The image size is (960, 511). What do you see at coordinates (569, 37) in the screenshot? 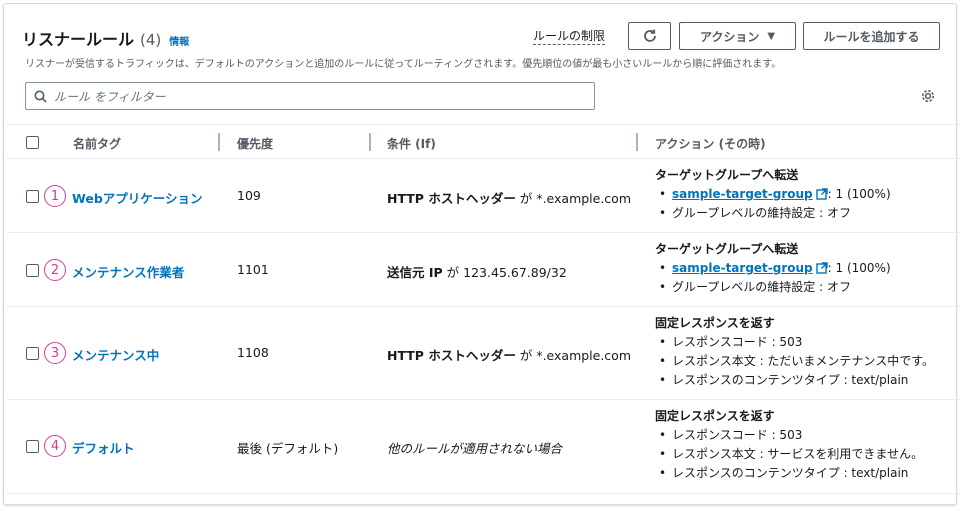
I see `rule-limit-link: ルールの制限` at bounding box center [569, 37].